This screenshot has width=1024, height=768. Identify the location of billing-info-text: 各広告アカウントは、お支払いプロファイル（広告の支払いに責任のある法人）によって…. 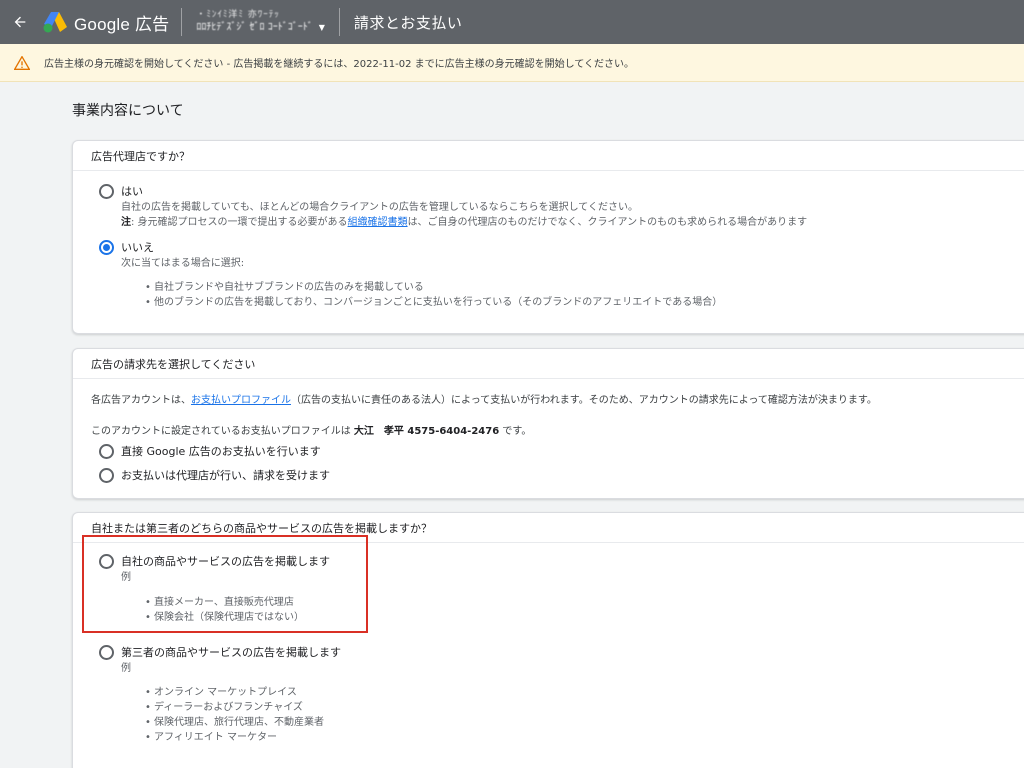
(484, 398).